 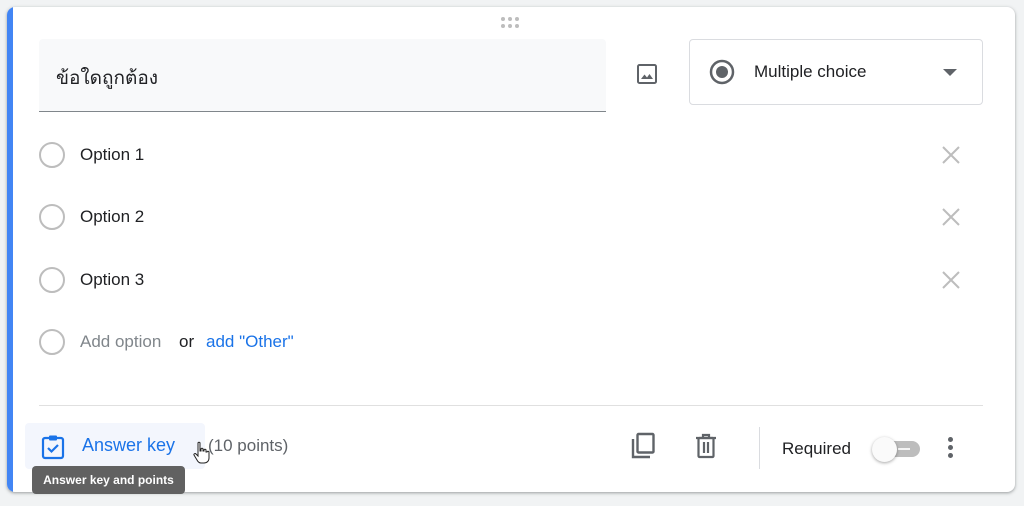 I want to click on points-value: (10 points), so click(x=248, y=445).